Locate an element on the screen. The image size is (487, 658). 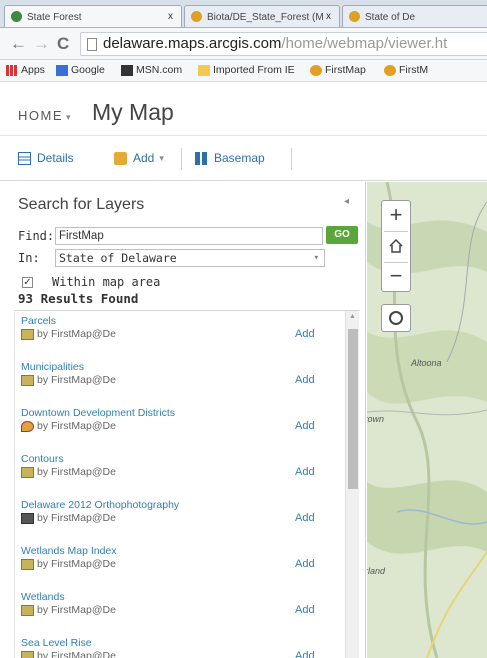
details-label: Details is located at coordinates (55, 158).